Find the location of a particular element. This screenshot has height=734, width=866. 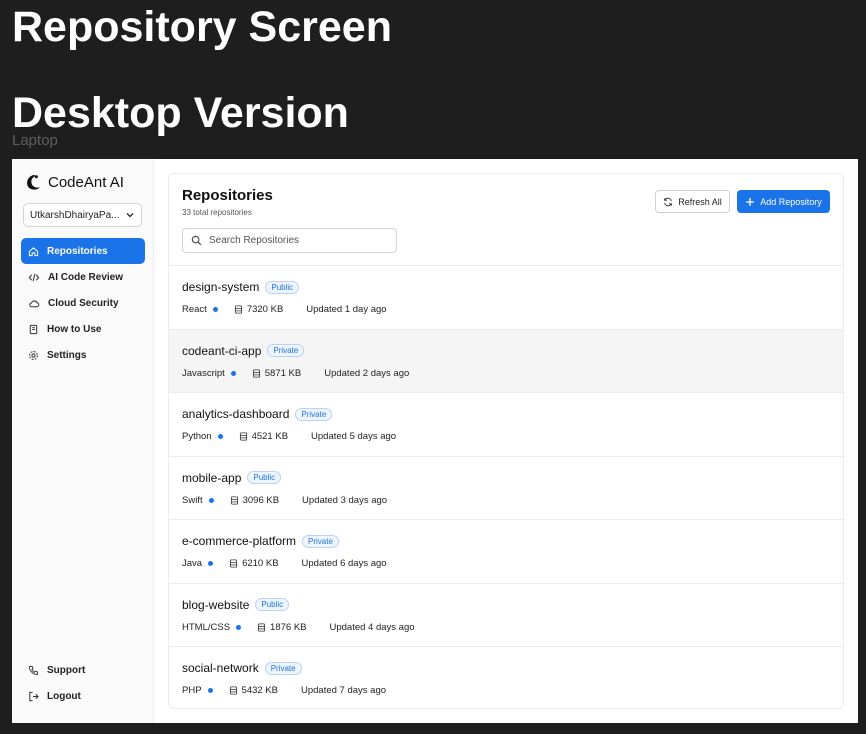

repo-size: 4521 KB is located at coordinates (270, 436).